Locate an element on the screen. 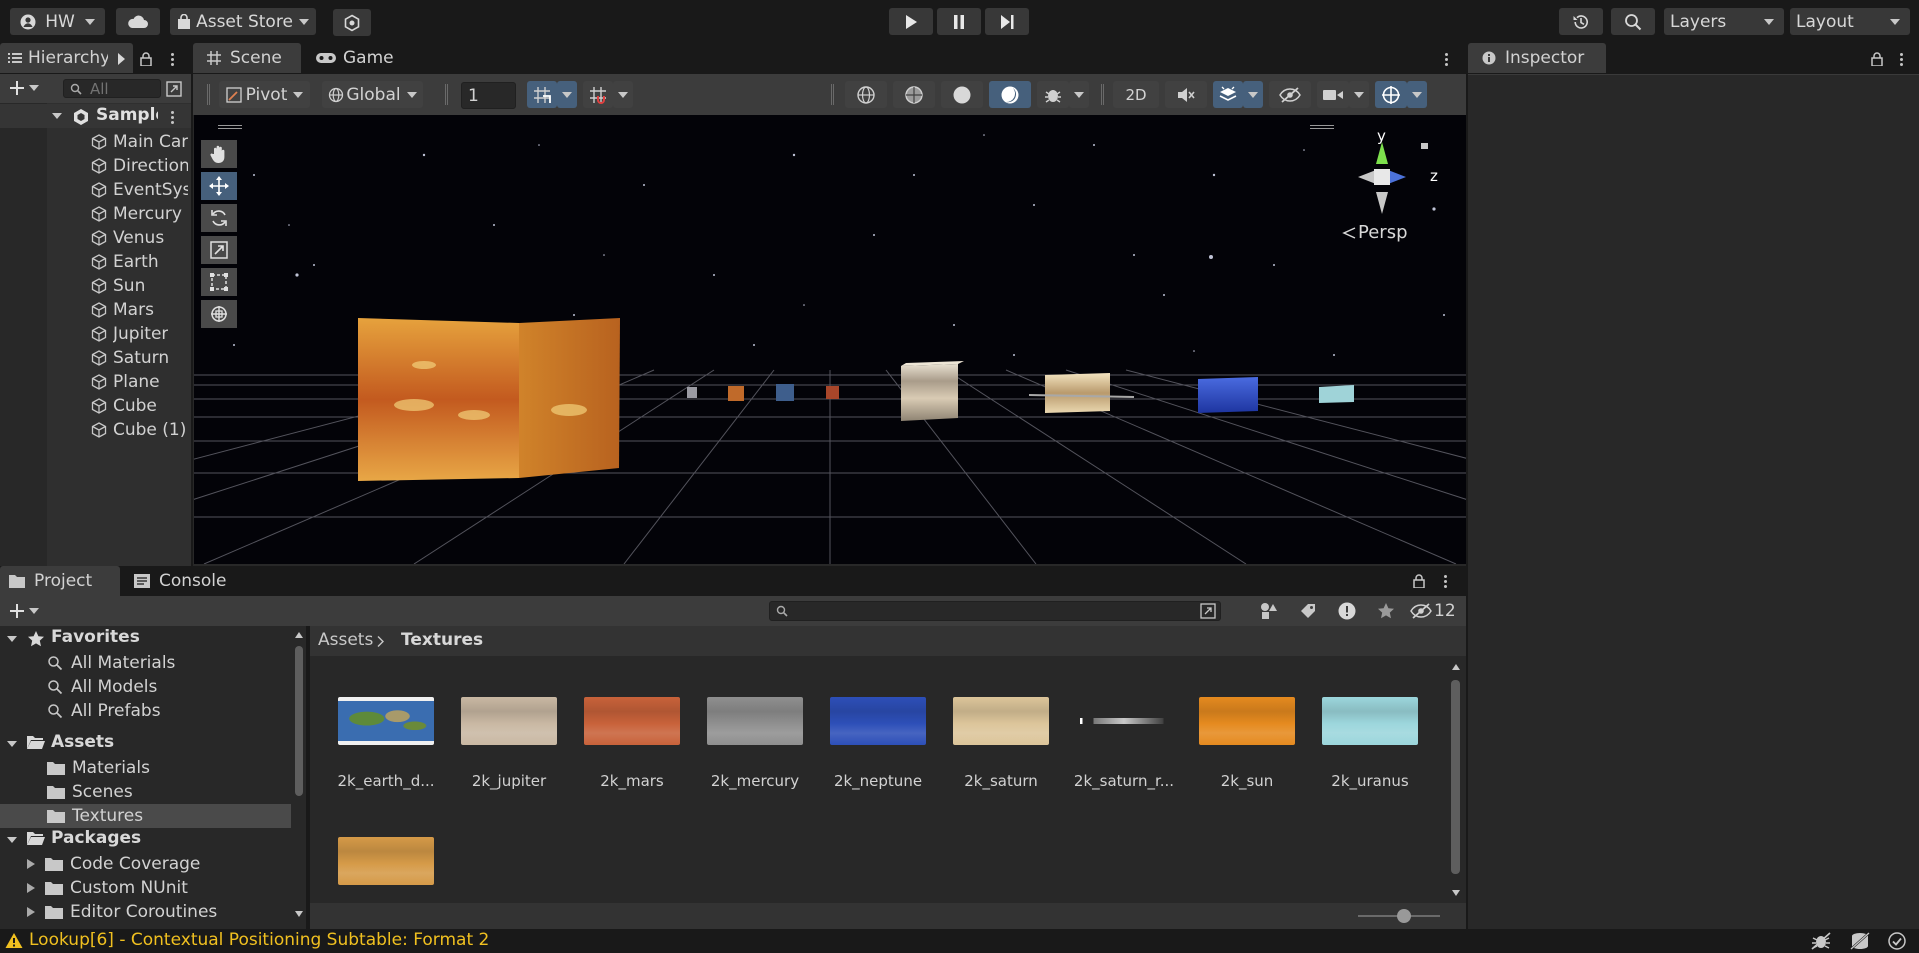 The image size is (1919, 953). hierarchy-item: Venus is located at coordinates (95, 236).